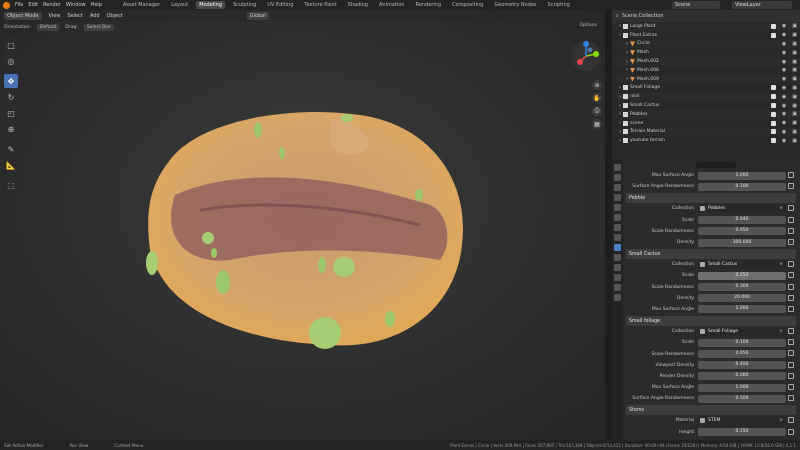  What do you see at coordinates (280, 5) in the screenshot?
I see `tab-uv-editing: UV Editing` at bounding box center [280, 5].